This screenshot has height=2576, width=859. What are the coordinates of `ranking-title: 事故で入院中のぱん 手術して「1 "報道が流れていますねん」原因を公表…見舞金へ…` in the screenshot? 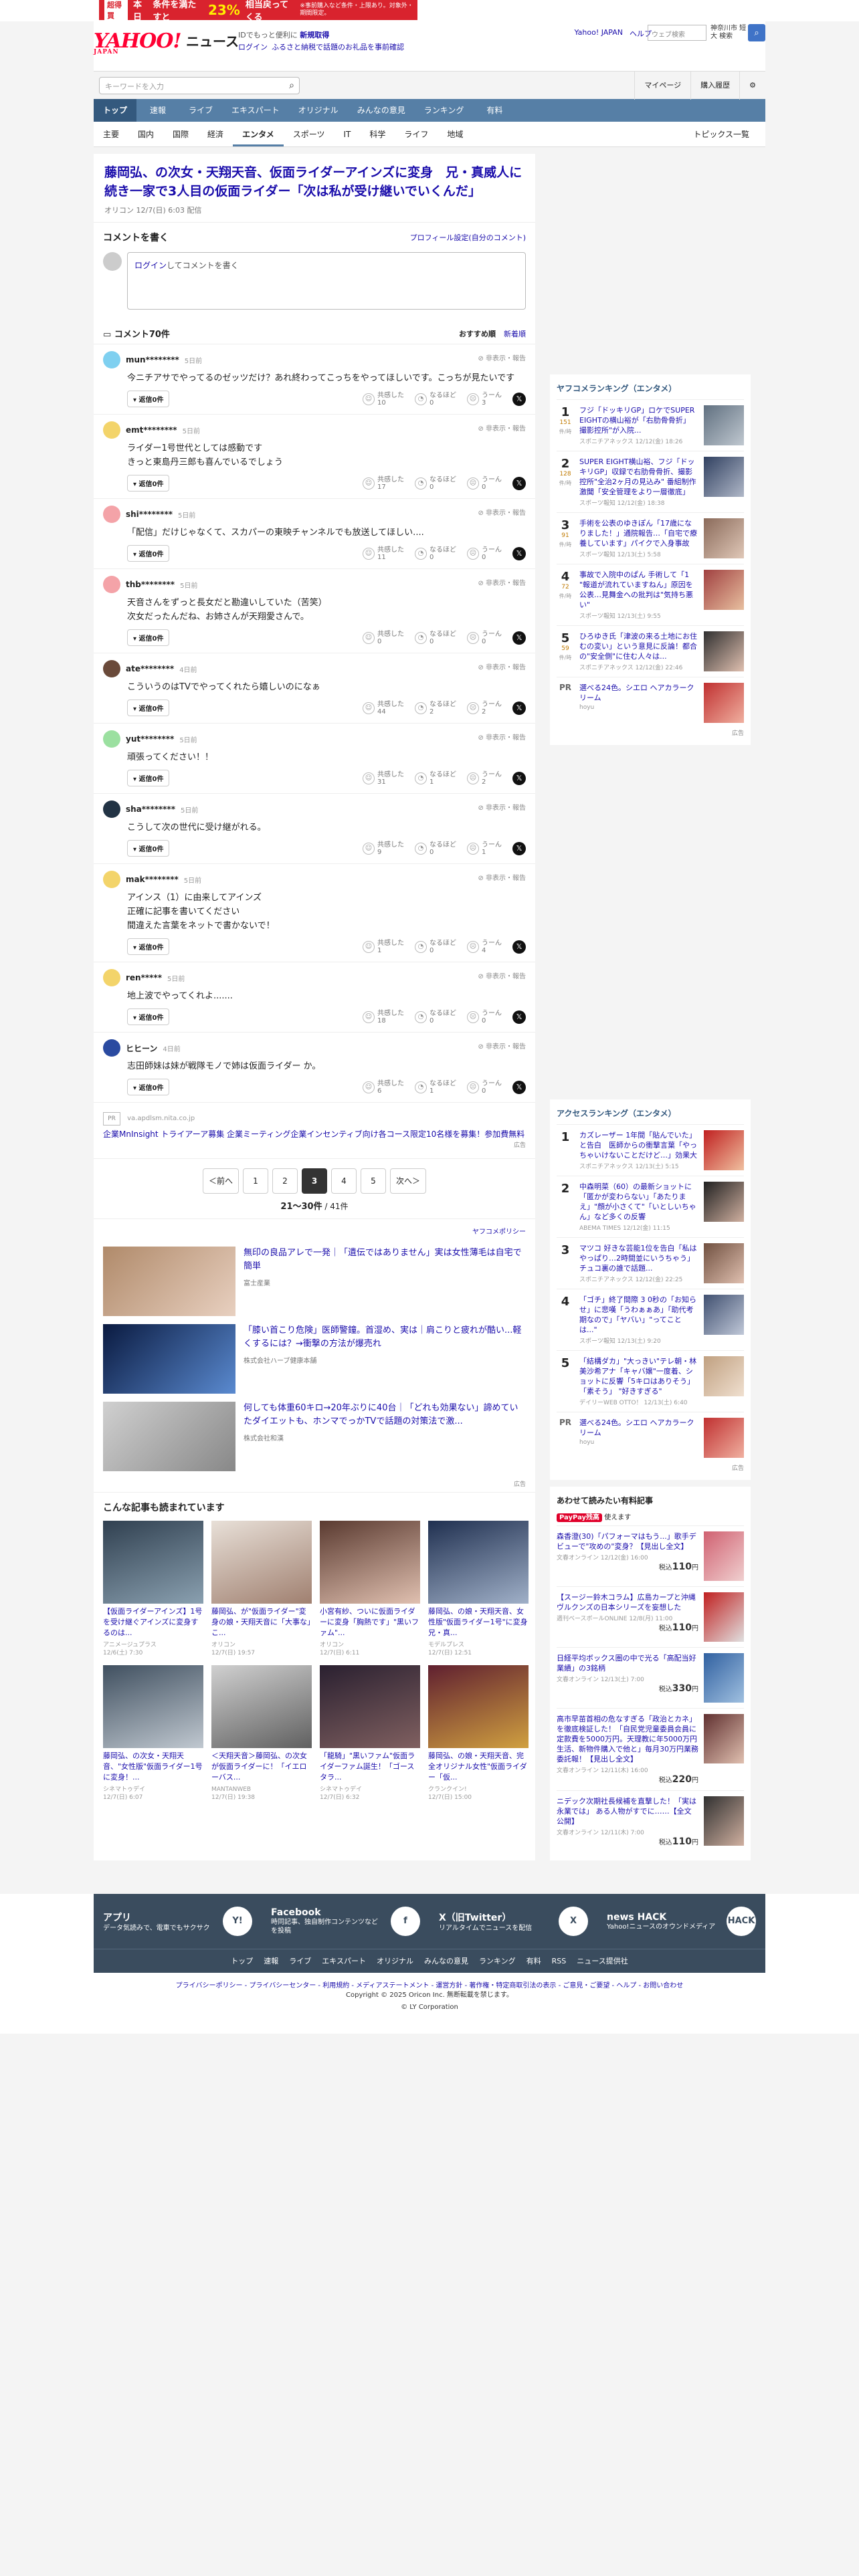 It's located at (638, 590).